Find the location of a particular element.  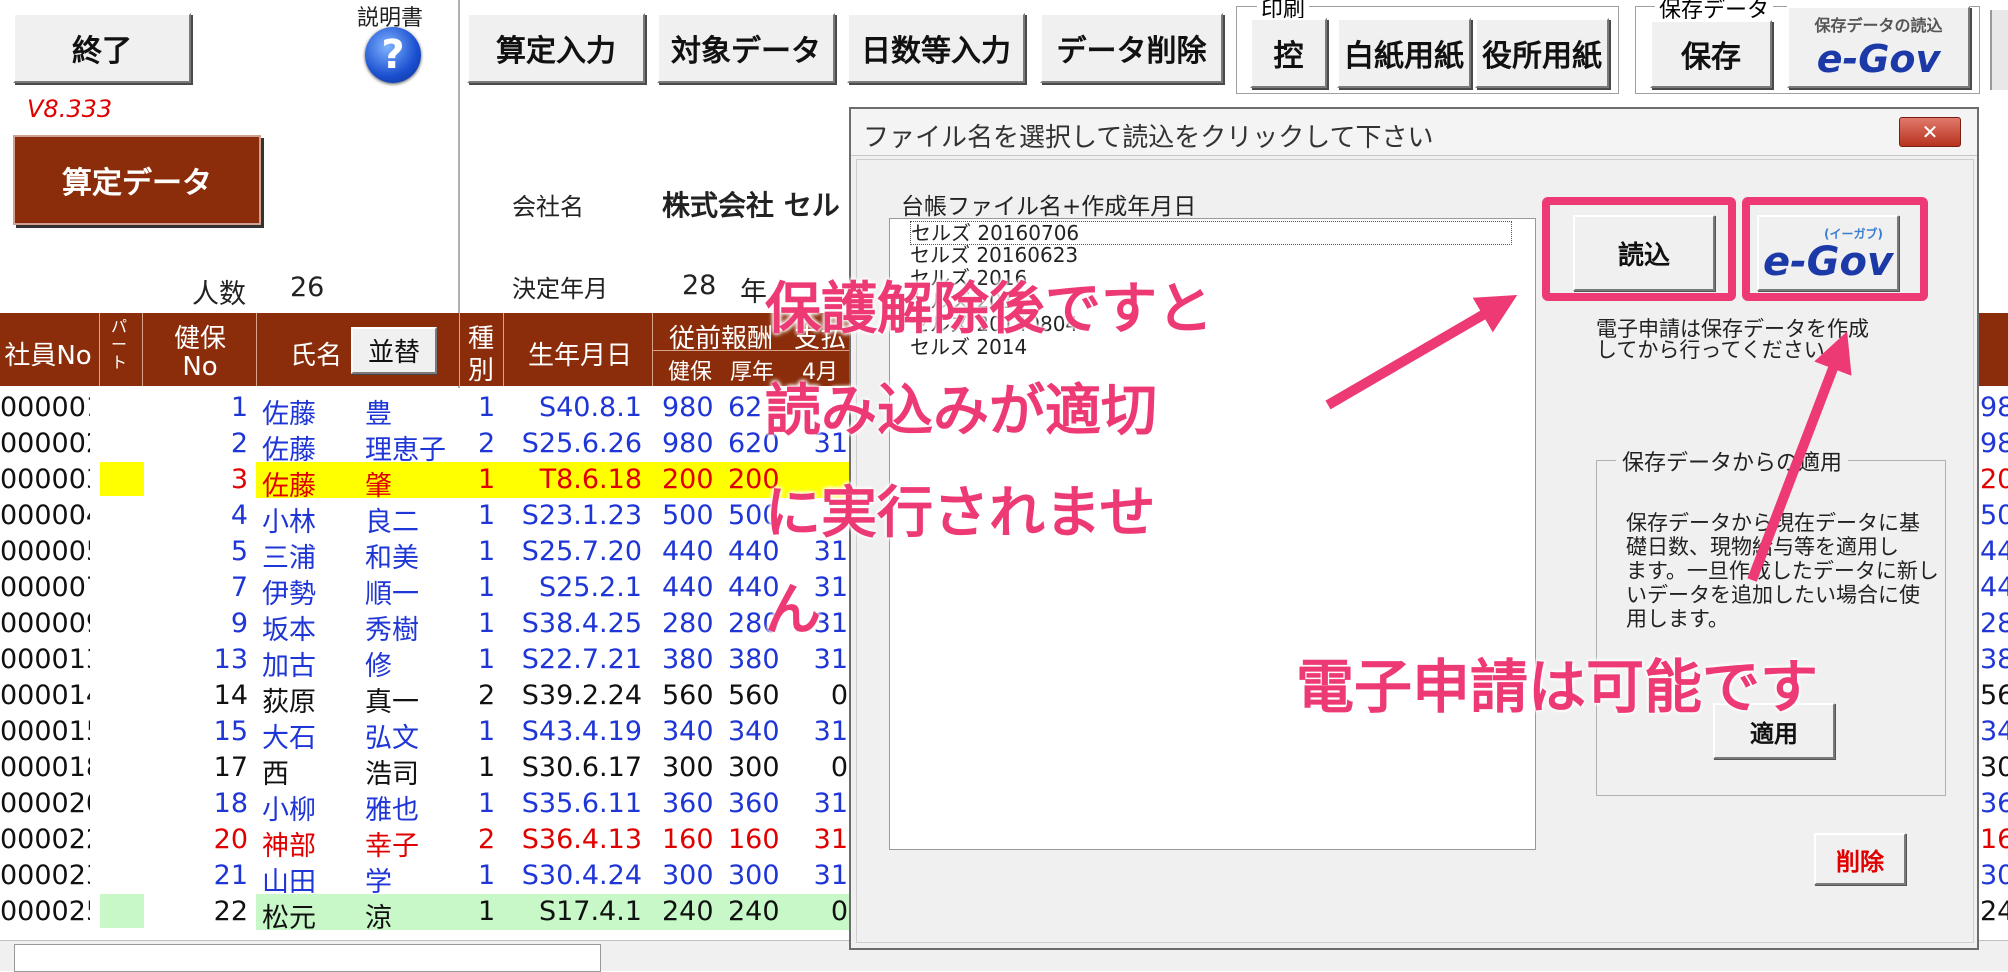

arrow-to-egov-button is located at coordinates (1799, 456).